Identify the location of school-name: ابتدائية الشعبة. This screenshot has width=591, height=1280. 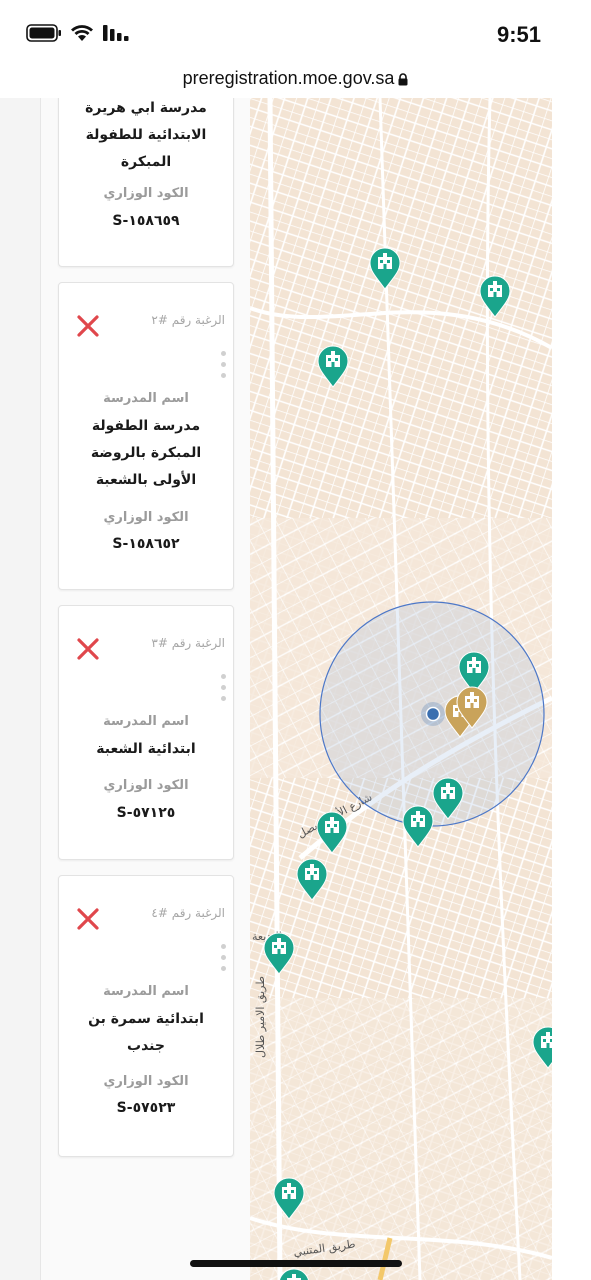
(146, 749).